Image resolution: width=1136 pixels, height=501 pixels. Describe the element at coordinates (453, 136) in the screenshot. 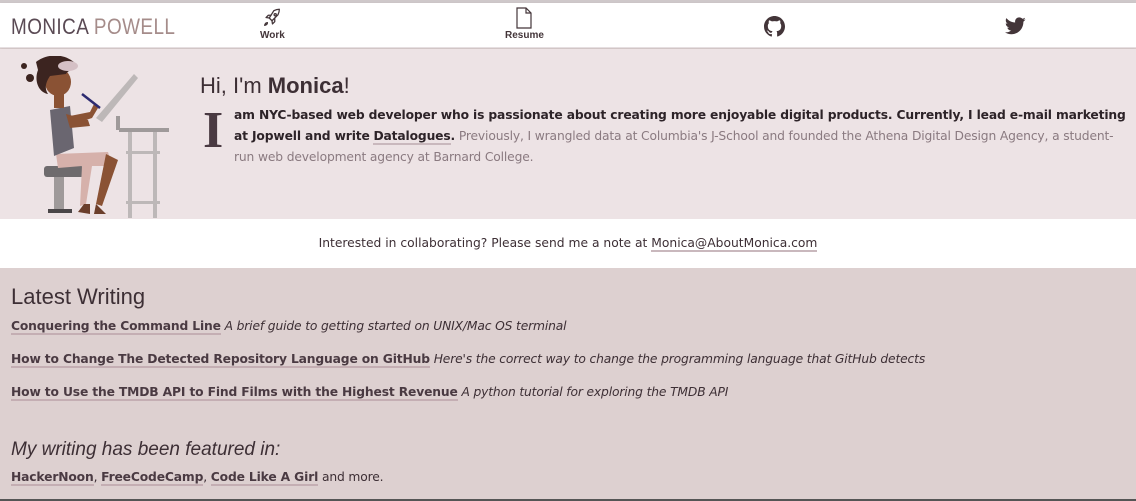

I see `bio-period: .` at that location.